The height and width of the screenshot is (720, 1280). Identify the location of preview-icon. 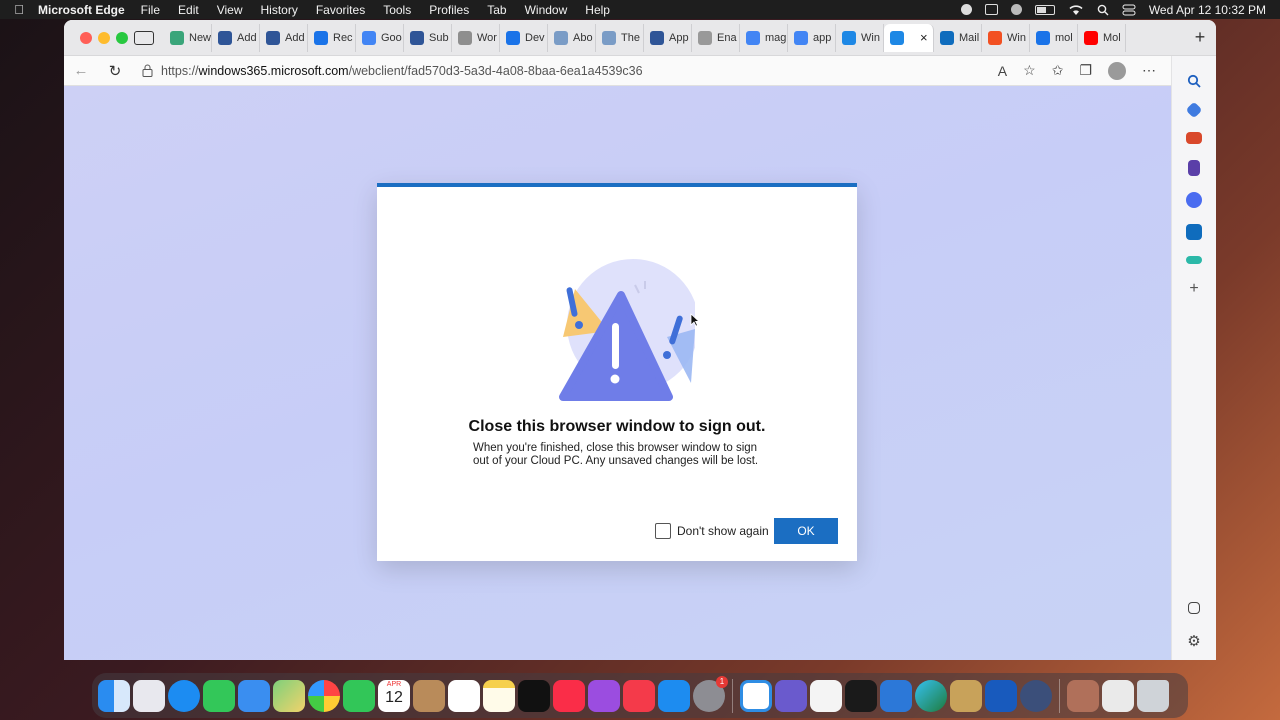
(966, 695).